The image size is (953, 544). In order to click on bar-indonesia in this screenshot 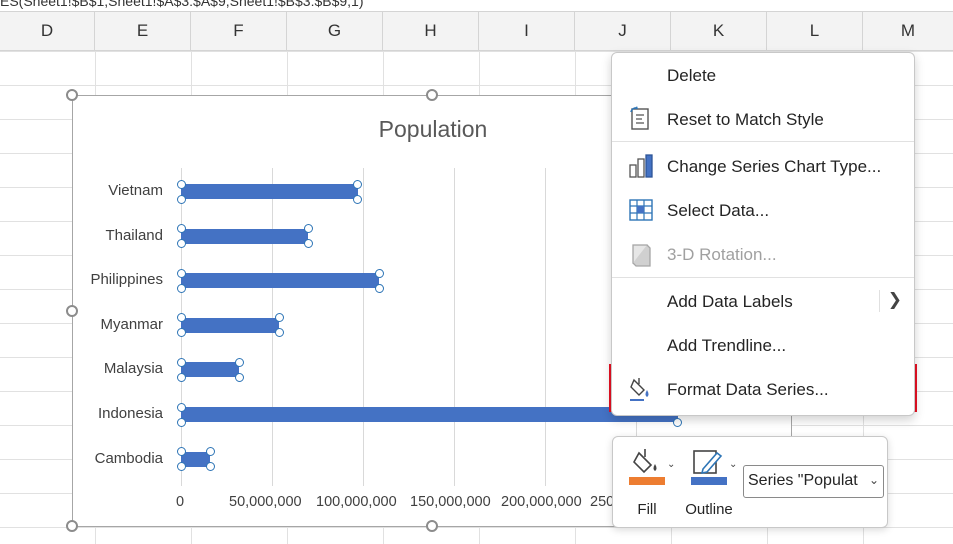, I will do `click(429, 414)`.